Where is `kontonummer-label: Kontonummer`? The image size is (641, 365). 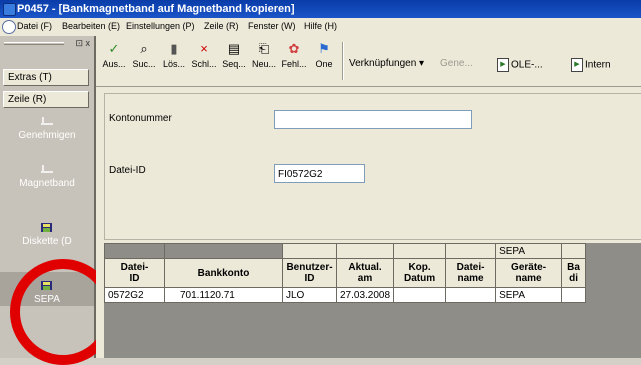
kontonummer-label: Kontonummer is located at coordinates (140, 118).